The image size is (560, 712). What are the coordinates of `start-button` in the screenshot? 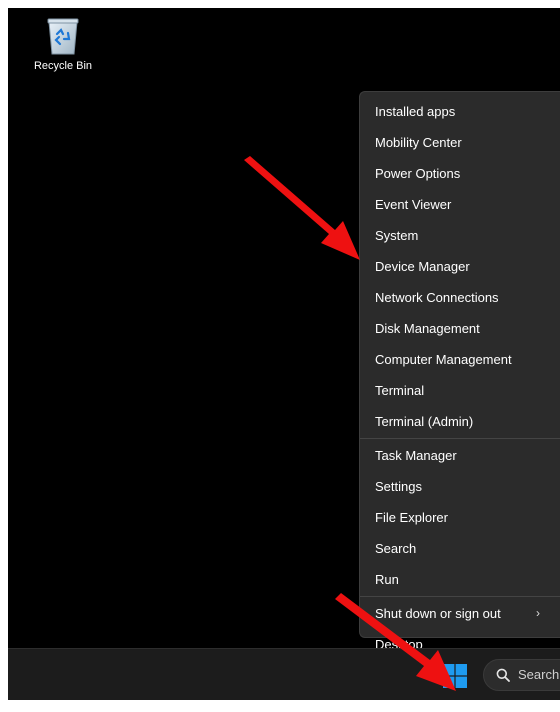 It's located at (455, 676).